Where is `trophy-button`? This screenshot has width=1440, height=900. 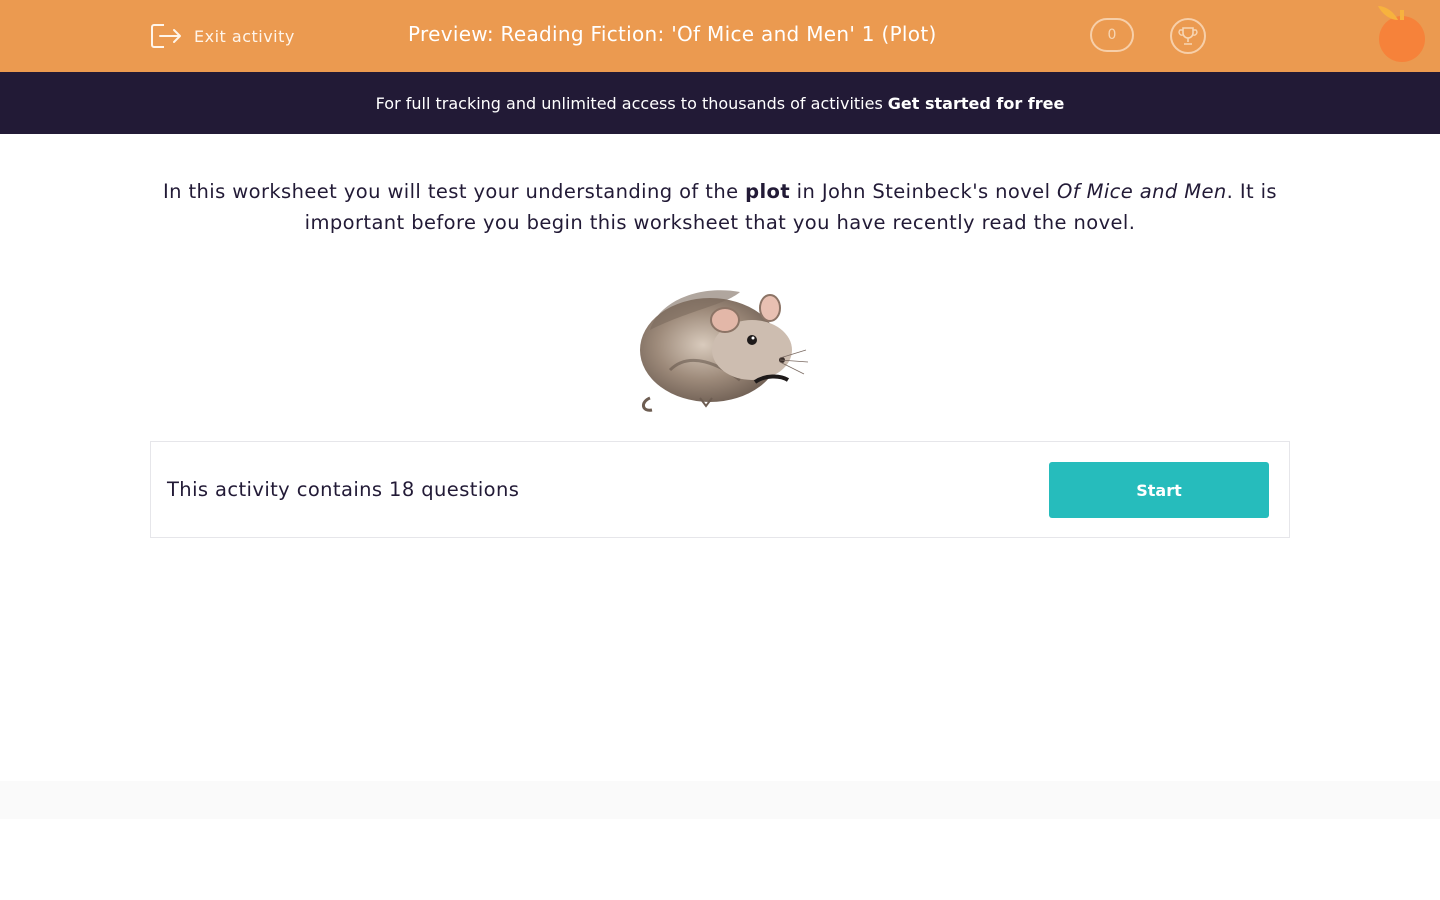
trophy-button is located at coordinates (1188, 36).